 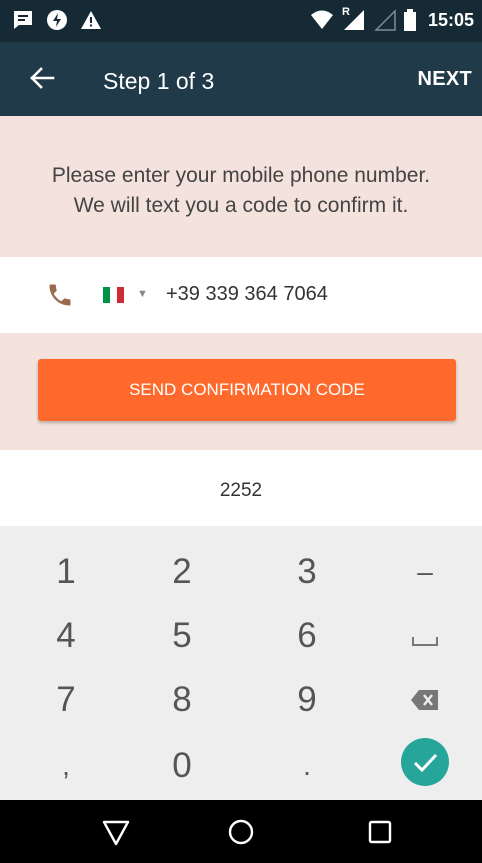 What do you see at coordinates (353, 18) in the screenshot?
I see `signal-roaming-icon: R` at bounding box center [353, 18].